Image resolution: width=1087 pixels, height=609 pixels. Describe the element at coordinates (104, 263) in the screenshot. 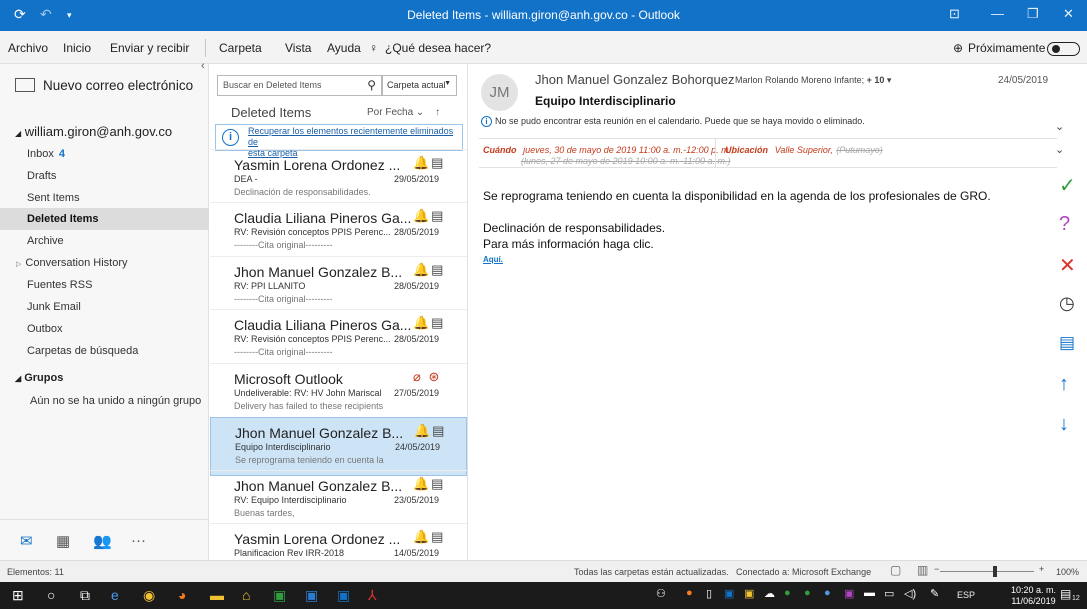

I see `folder-conversation-history: ▷ Conversation History` at that location.